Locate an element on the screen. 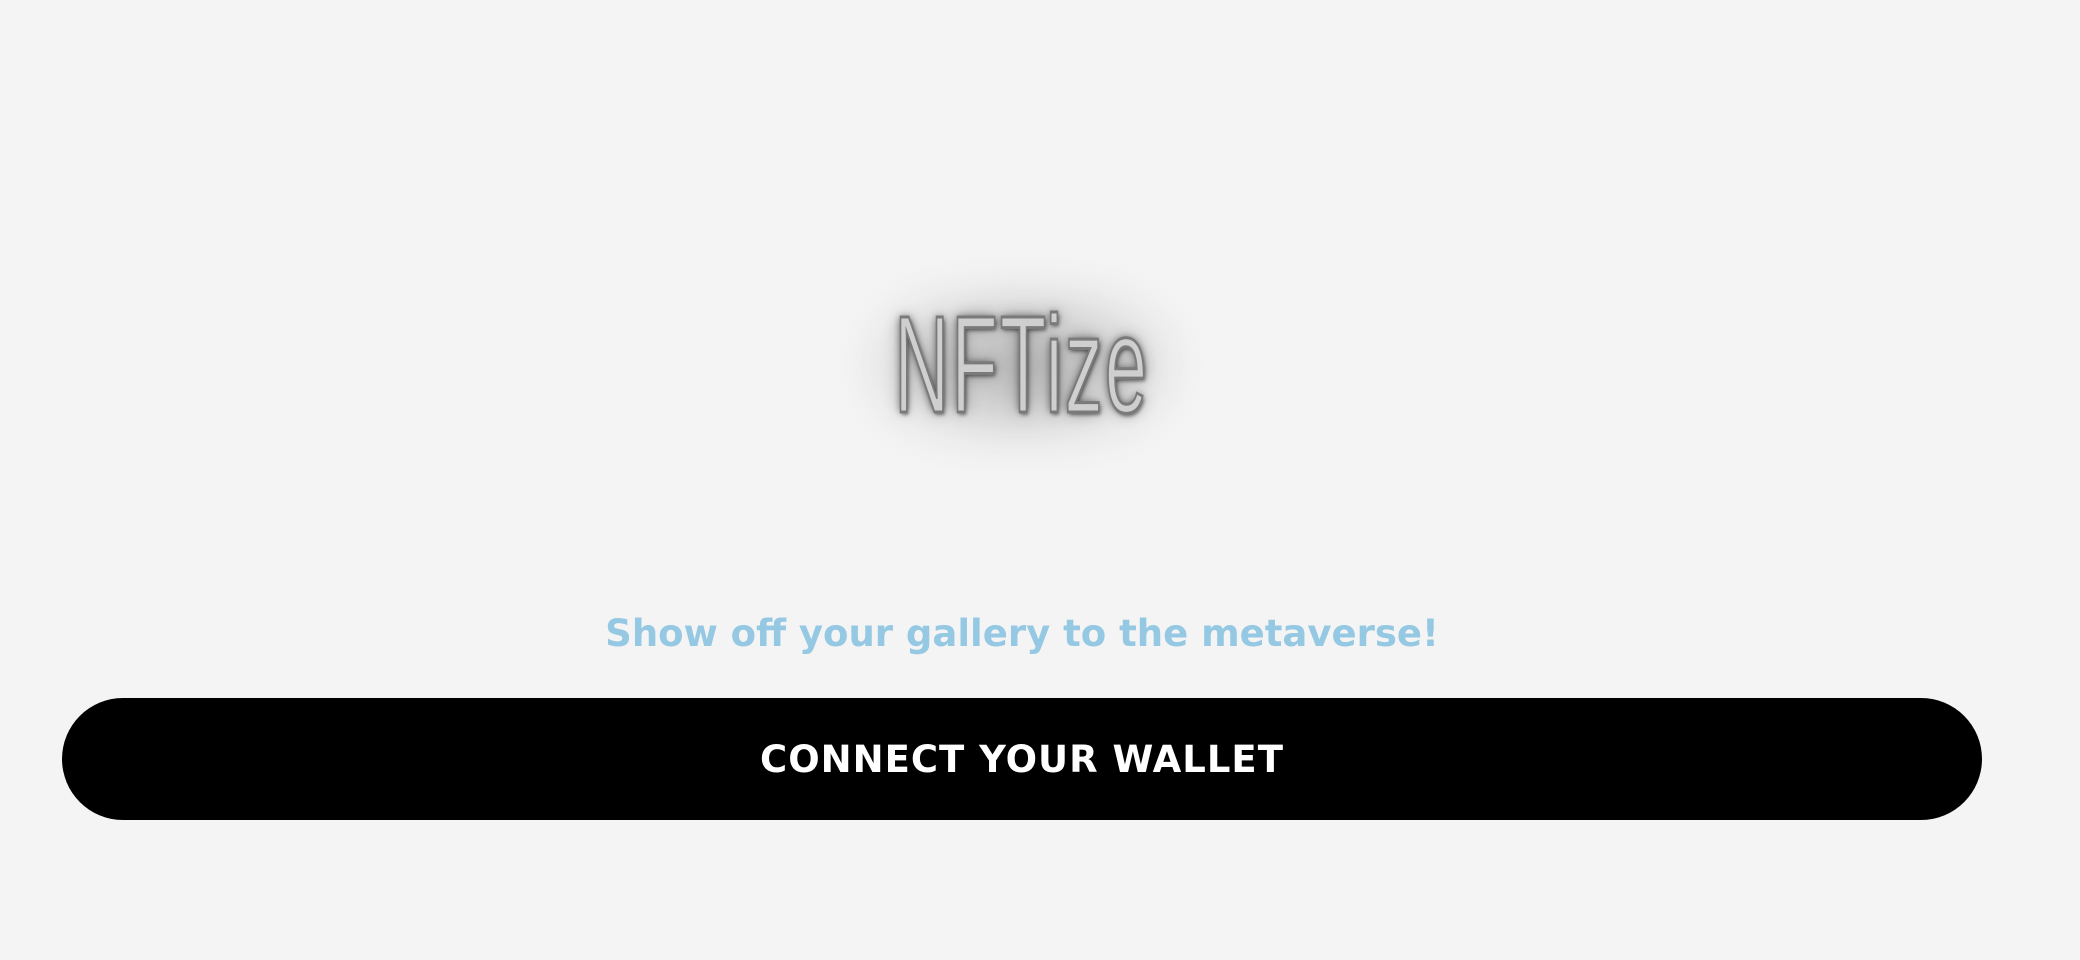 This screenshot has height=960, width=2080. tagline: Show off your gallery to the metaverse! is located at coordinates (1022, 633).